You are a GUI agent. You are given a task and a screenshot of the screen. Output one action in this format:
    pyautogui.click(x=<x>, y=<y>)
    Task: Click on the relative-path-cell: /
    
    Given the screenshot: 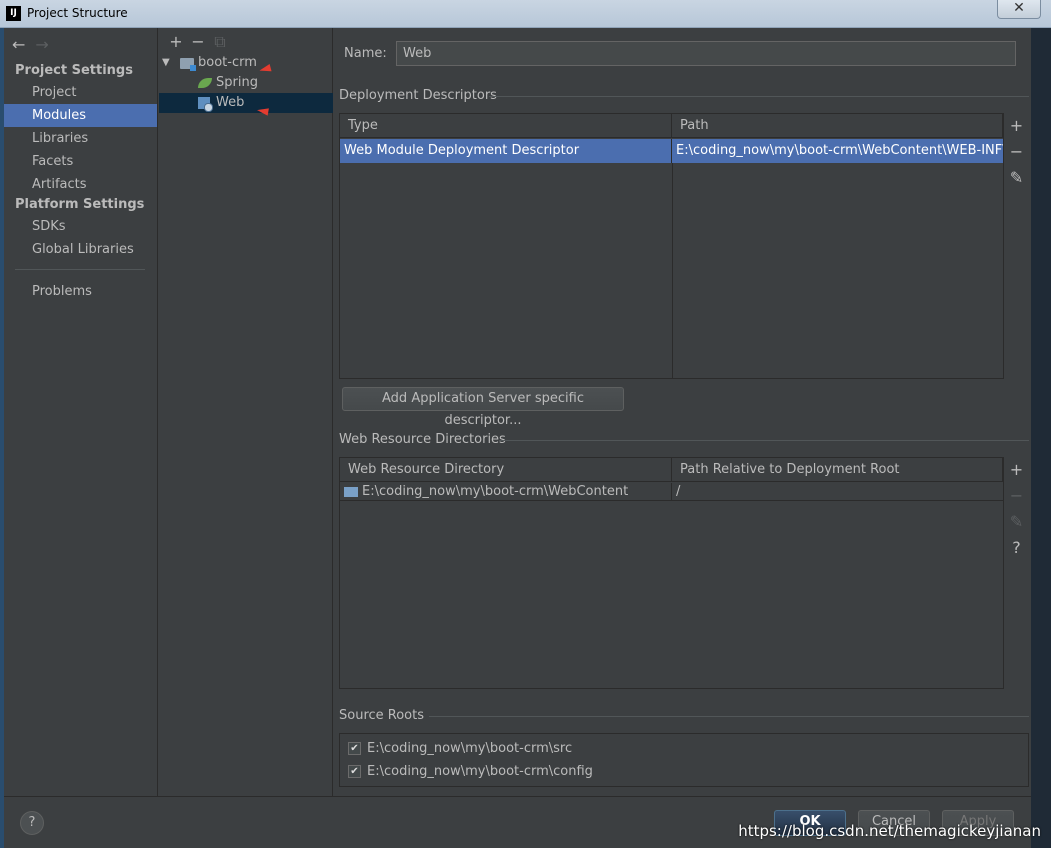 What is the action you would take?
    pyautogui.click(x=678, y=491)
    